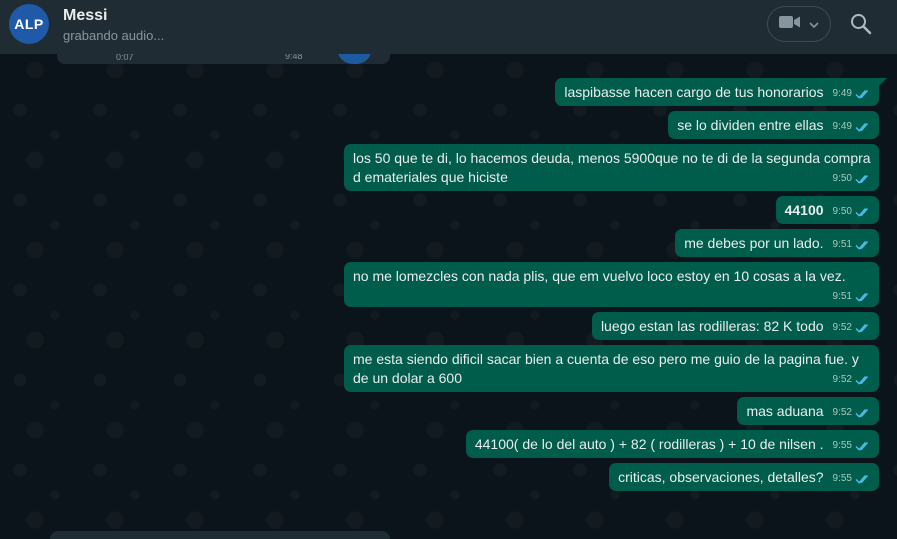 This screenshot has width=897, height=539. Describe the element at coordinates (721, 477) in the screenshot. I see `message-text: criticas, observaciones, detalles?` at that location.